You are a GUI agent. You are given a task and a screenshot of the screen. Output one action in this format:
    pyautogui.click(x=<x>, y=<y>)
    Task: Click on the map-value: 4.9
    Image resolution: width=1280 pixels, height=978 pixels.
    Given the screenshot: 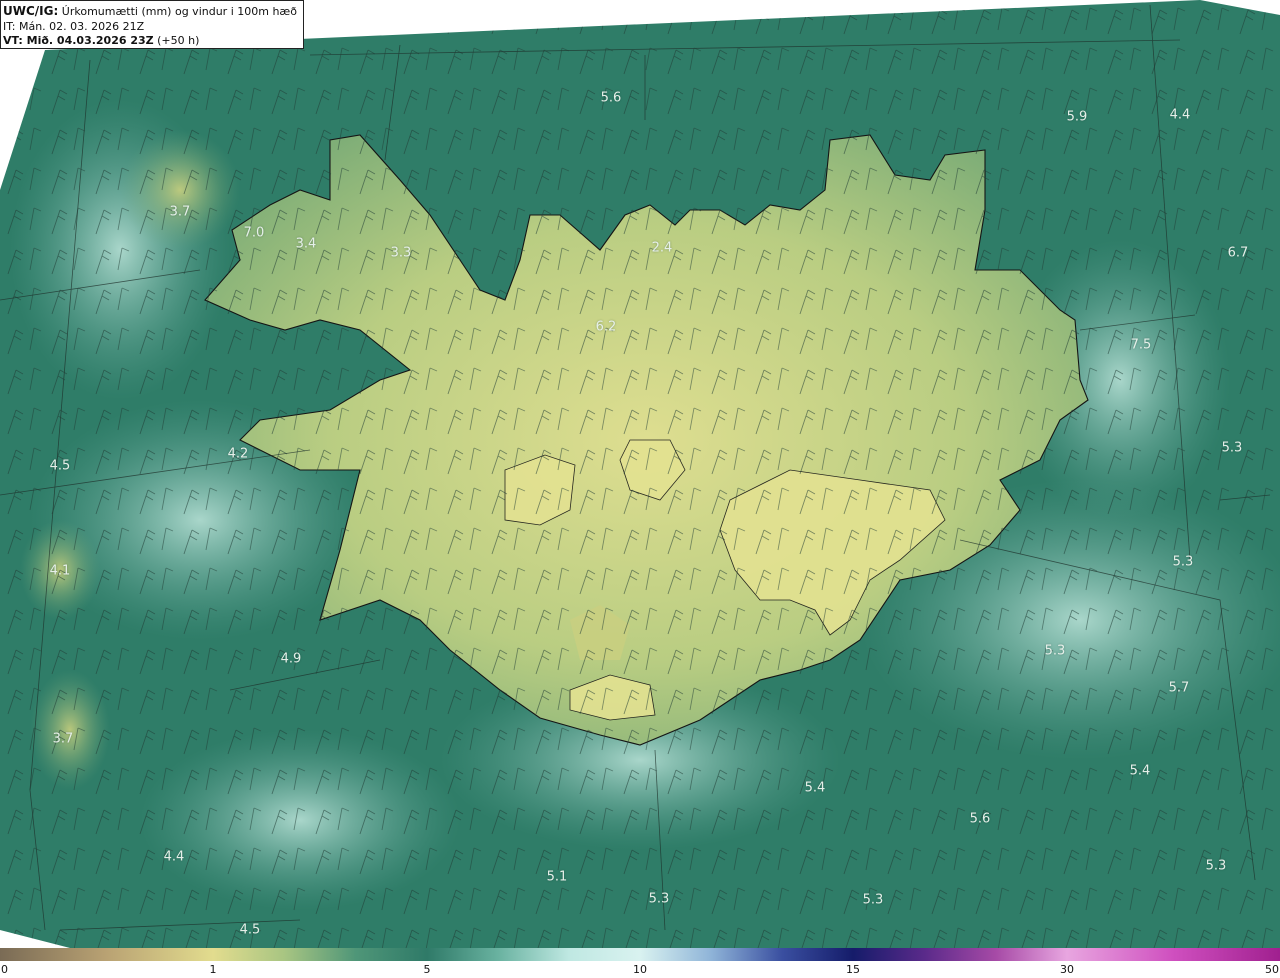 What is the action you would take?
    pyautogui.click(x=291, y=659)
    